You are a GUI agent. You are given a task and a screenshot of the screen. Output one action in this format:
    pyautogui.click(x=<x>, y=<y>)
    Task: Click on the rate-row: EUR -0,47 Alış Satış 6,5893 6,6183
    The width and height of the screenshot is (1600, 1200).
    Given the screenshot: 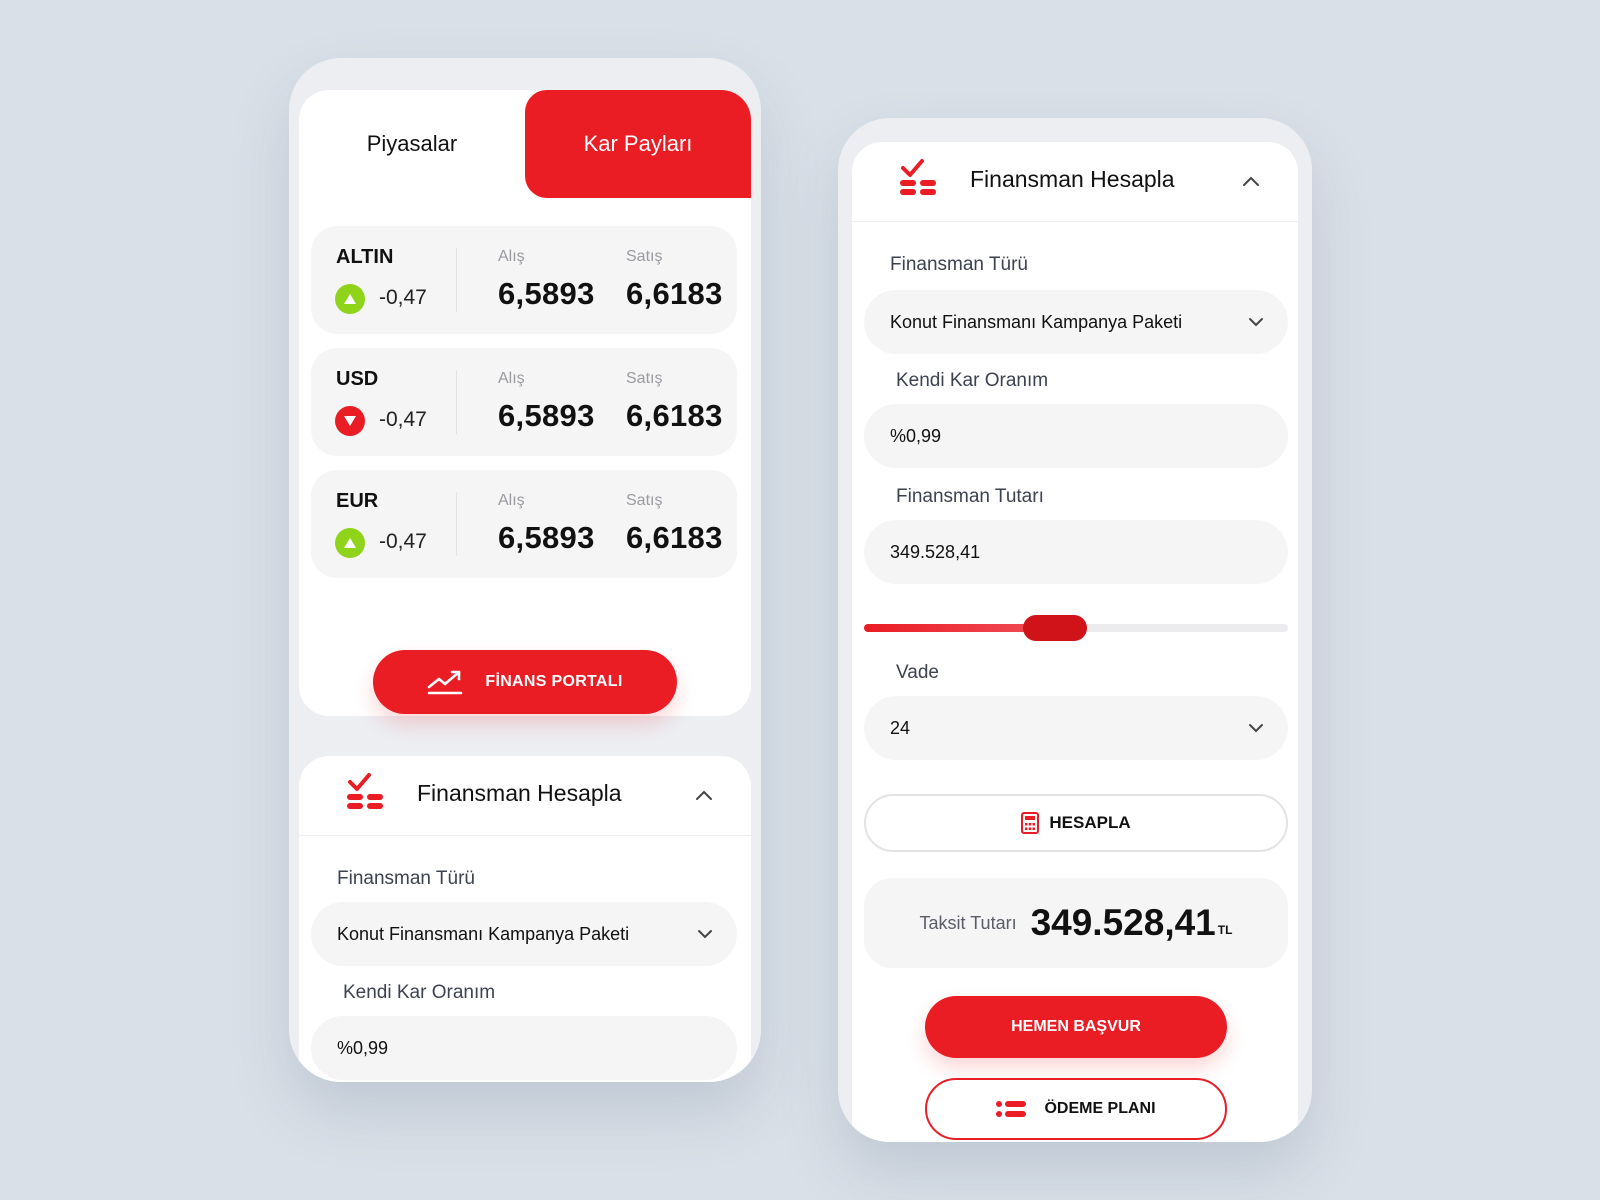 What is the action you would take?
    pyautogui.click(x=524, y=524)
    